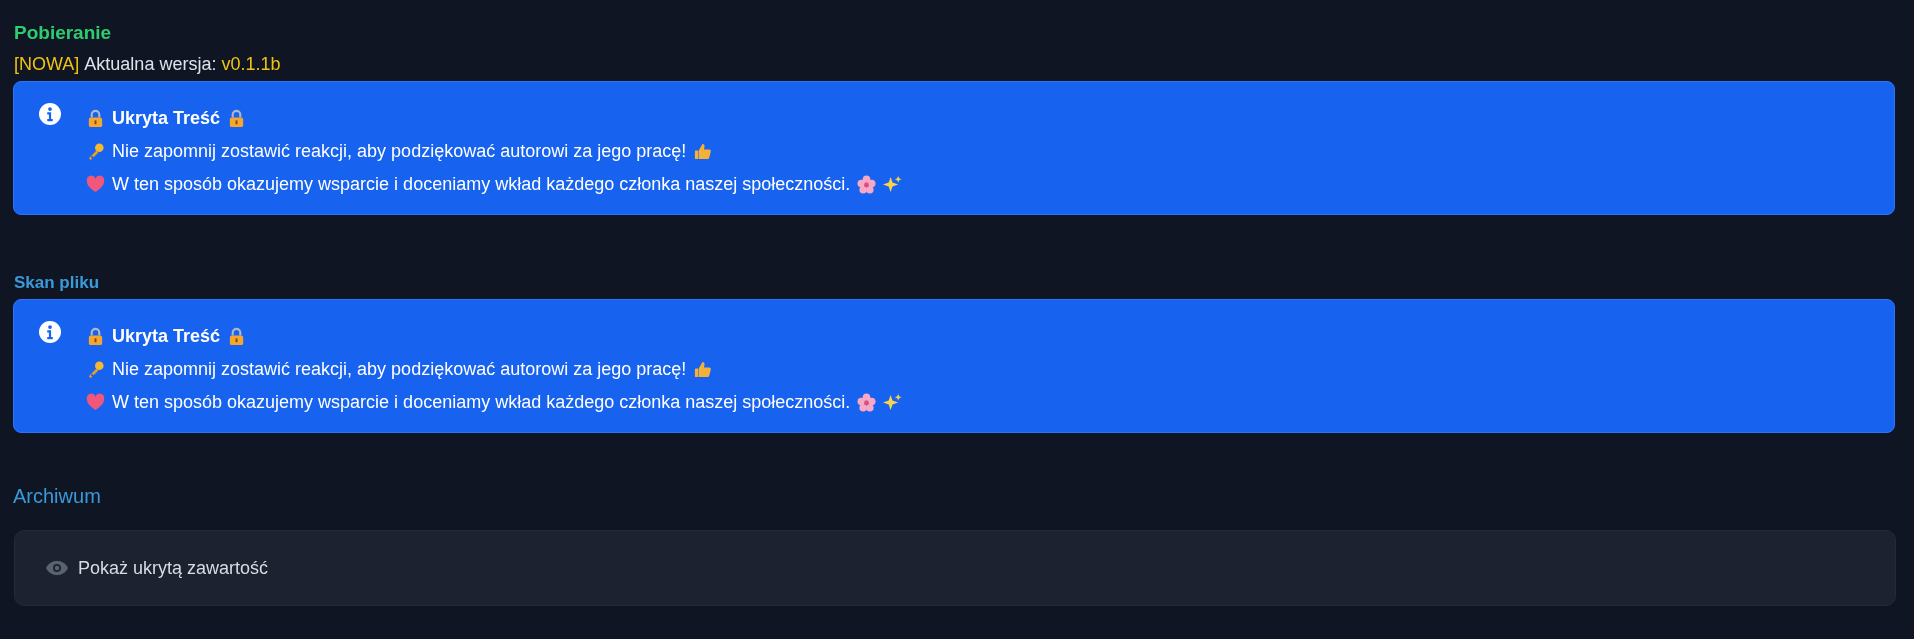  Describe the element at coordinates (57, 568) in the screenshot. I see `eye-icon` at that location.